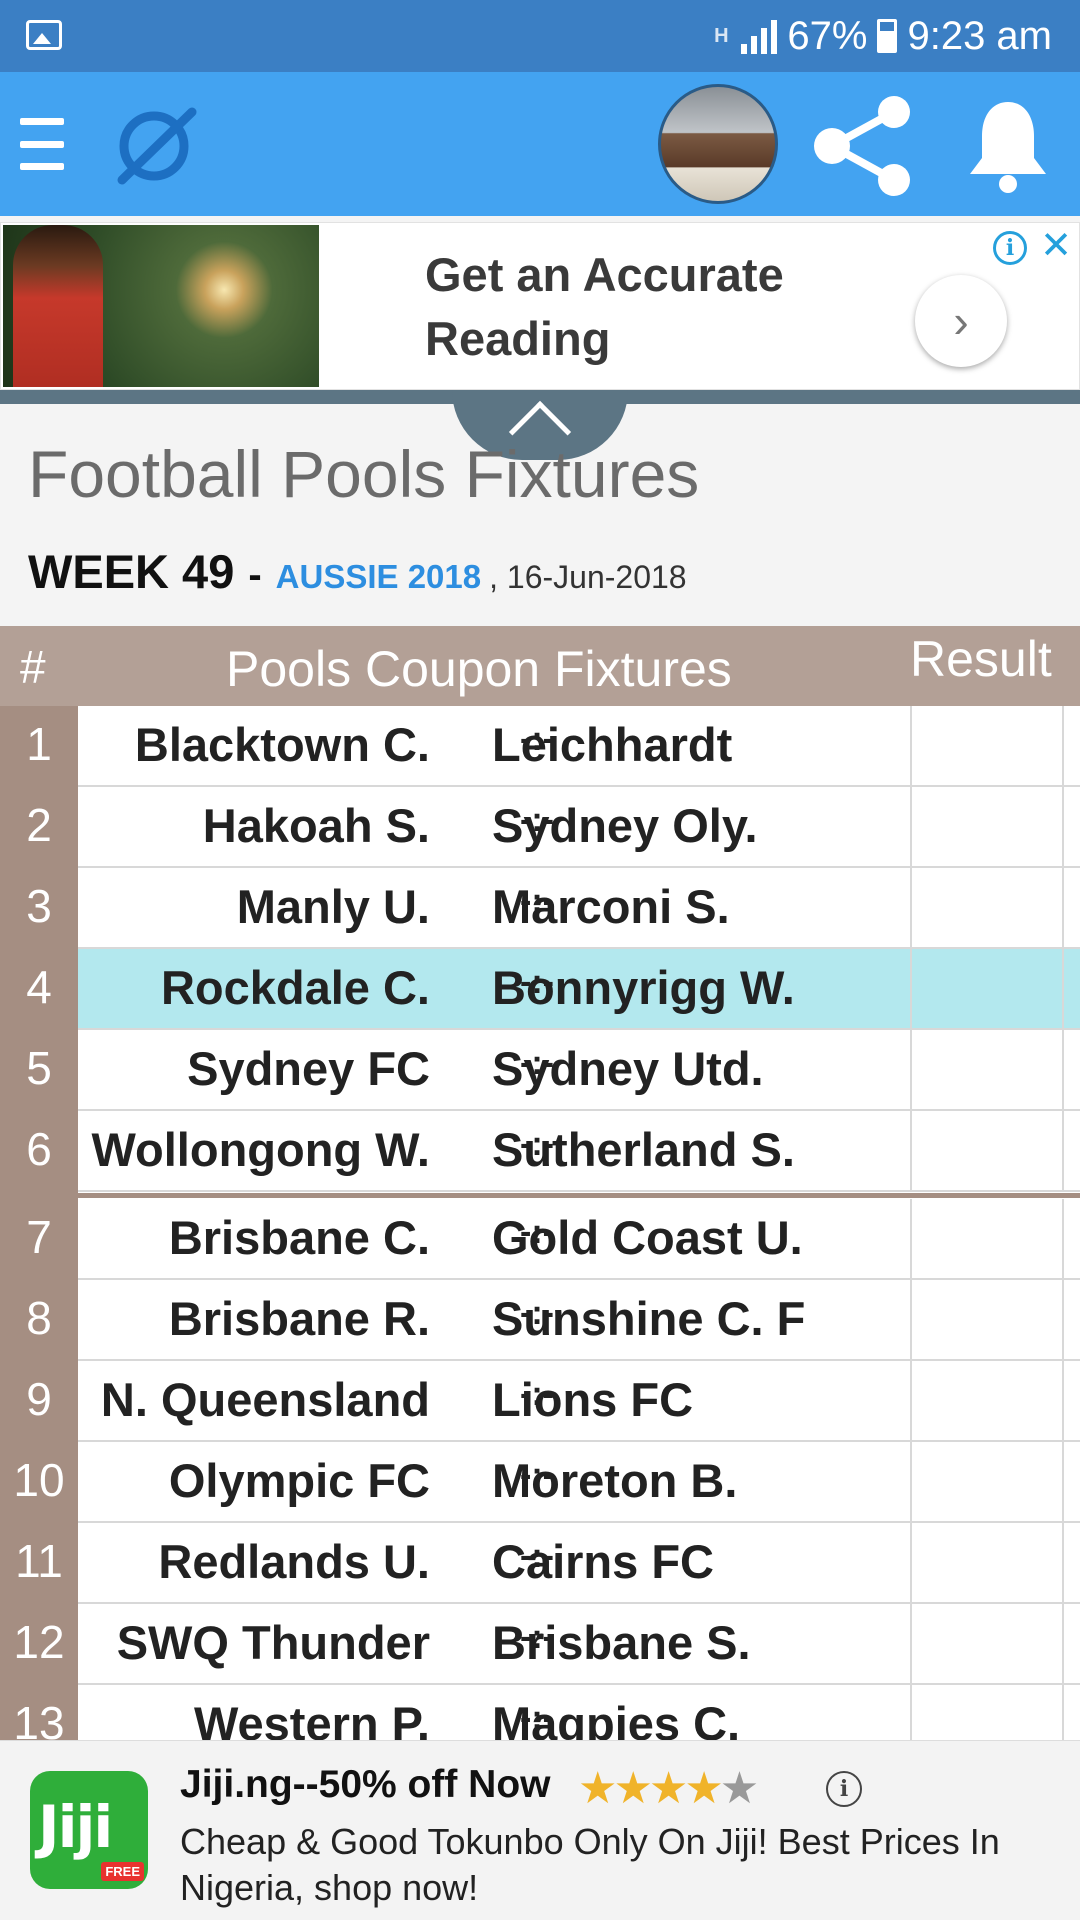 The width and height of the screenshot is (1080, 1920). Describe the element at coordinates (42, 144) in the screenshot. I see `menu-icon` at that location.